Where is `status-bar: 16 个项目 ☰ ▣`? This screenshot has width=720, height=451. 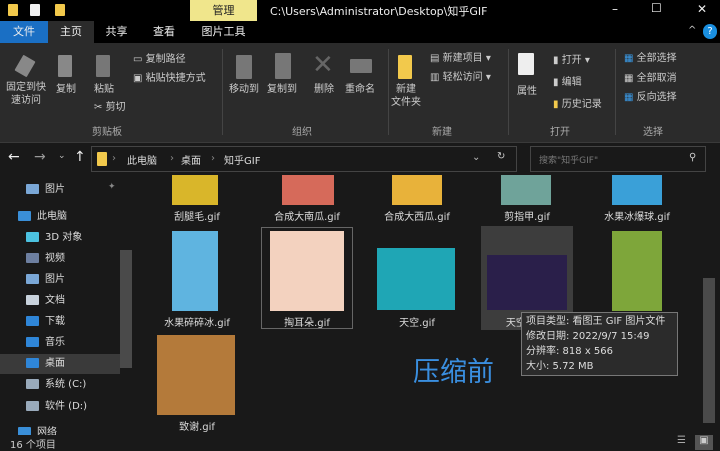 status-bar: 16 个项目 ☰ ▣ is located at coordinates (360, 443).